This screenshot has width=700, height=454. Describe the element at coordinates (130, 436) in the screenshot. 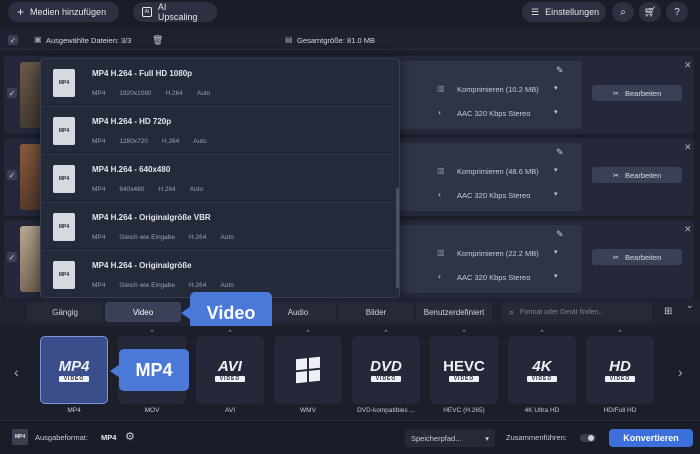

I see `gear-icon: ⚙` at that location.